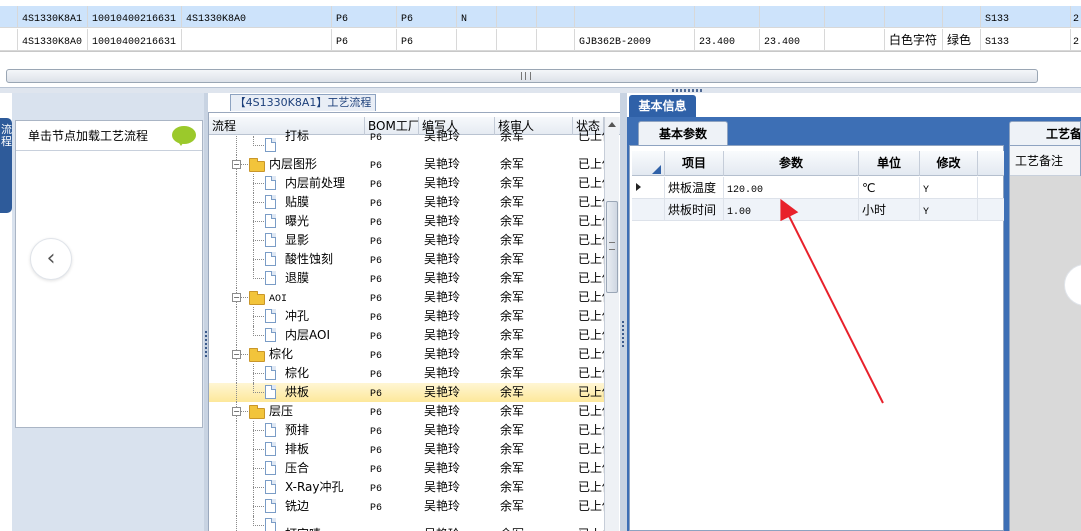  I want to click on param-value: 1.00, so click(791, 210).